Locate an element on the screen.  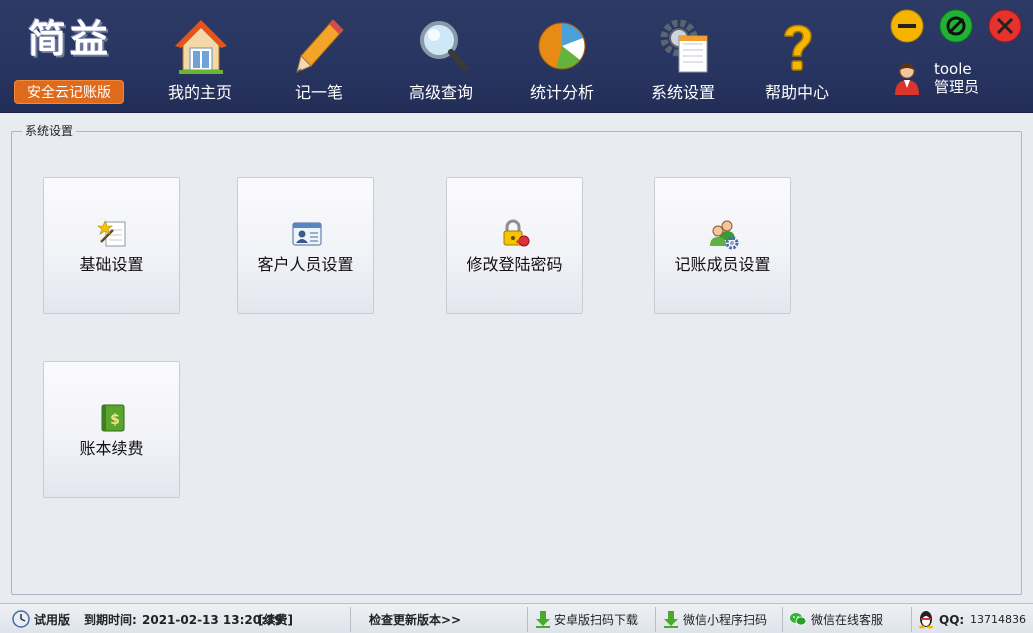
maximize-button is located at coordinates (956, 26).